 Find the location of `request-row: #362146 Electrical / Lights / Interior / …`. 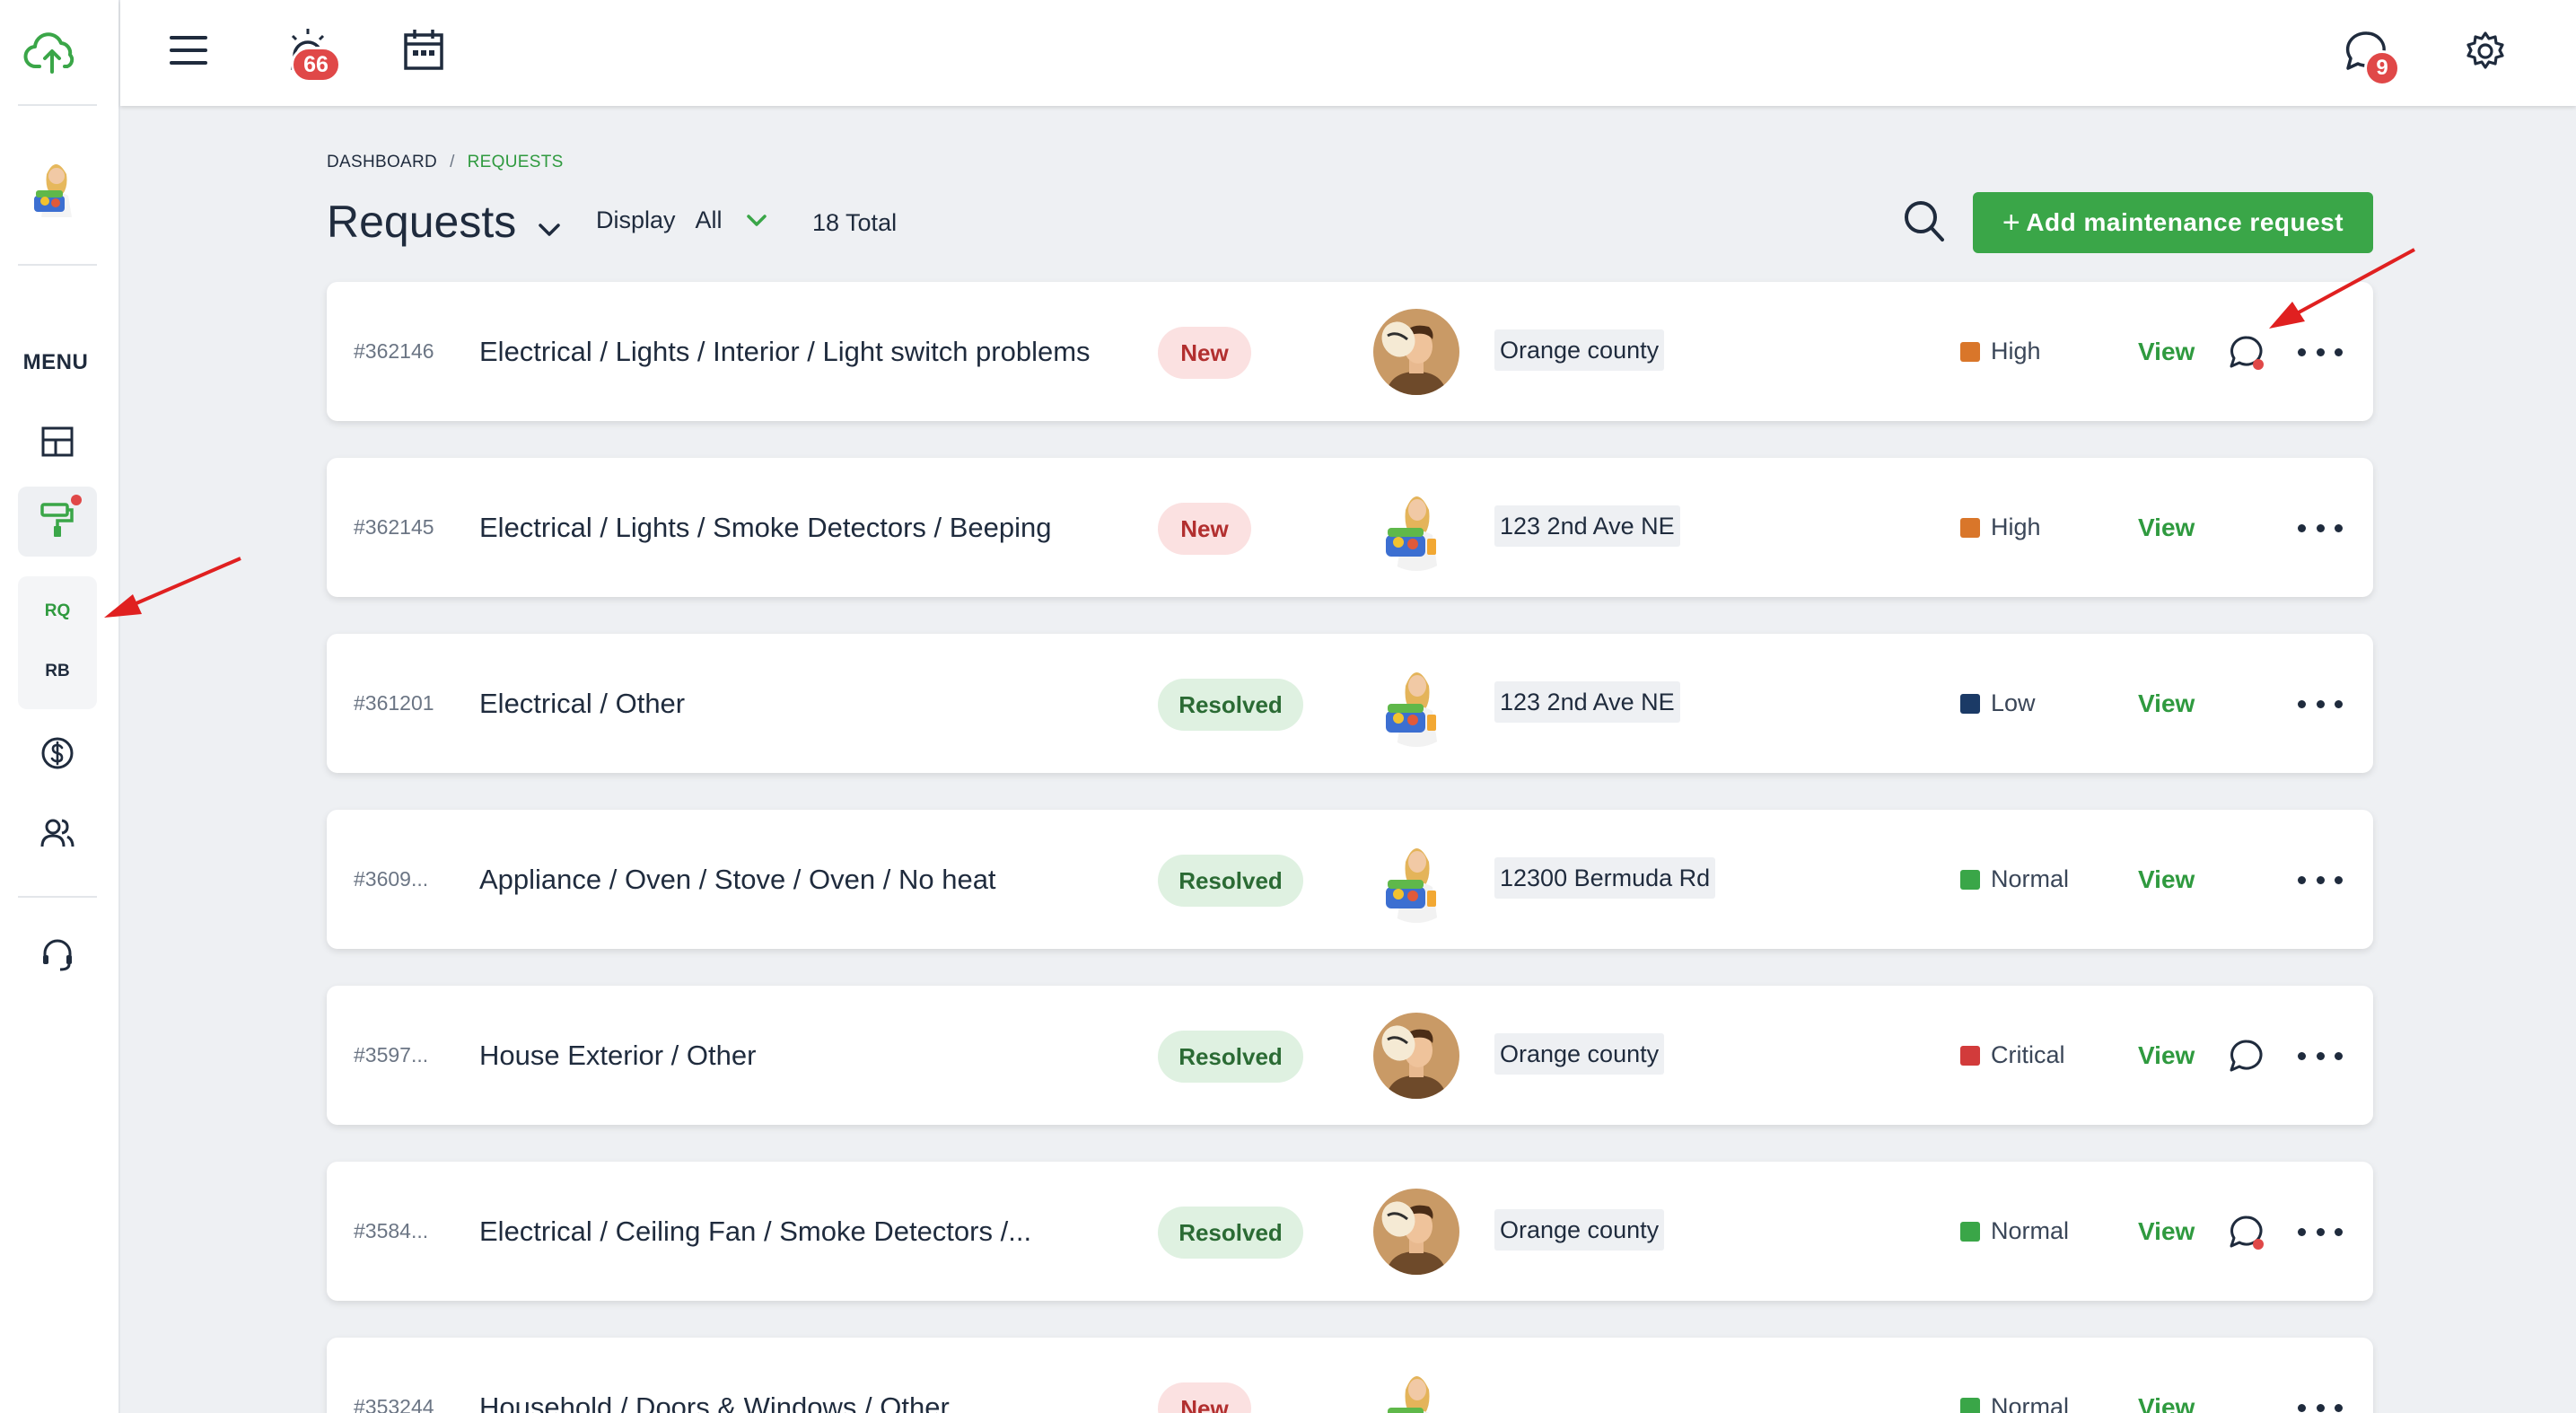

request-row: #362146 Electrical / Lights / Interior / … is located at coordinates (1350, 351).